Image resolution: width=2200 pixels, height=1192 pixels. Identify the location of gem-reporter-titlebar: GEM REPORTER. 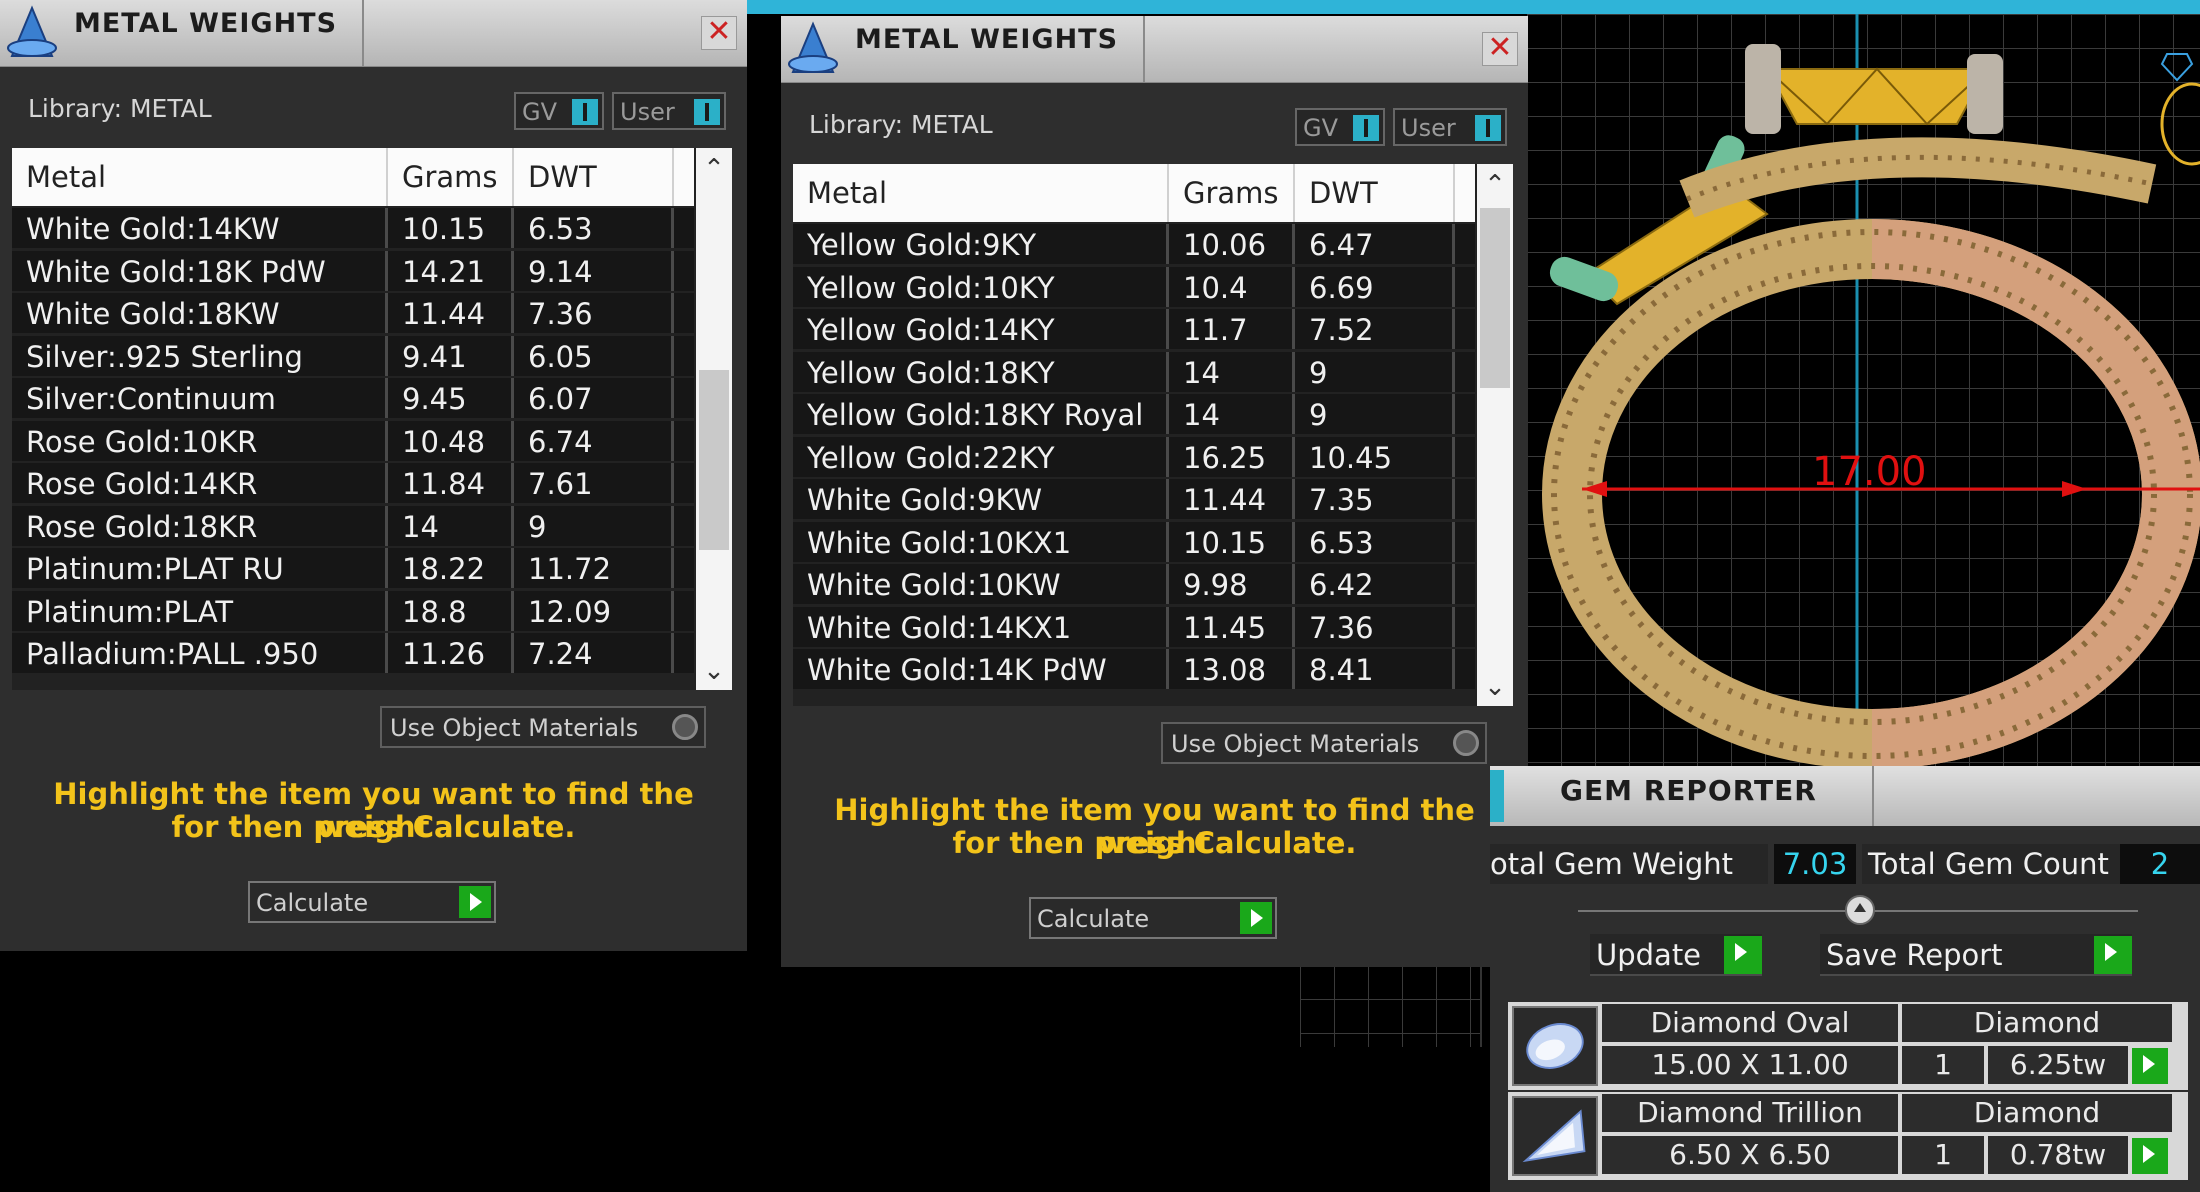
(1845, 796).